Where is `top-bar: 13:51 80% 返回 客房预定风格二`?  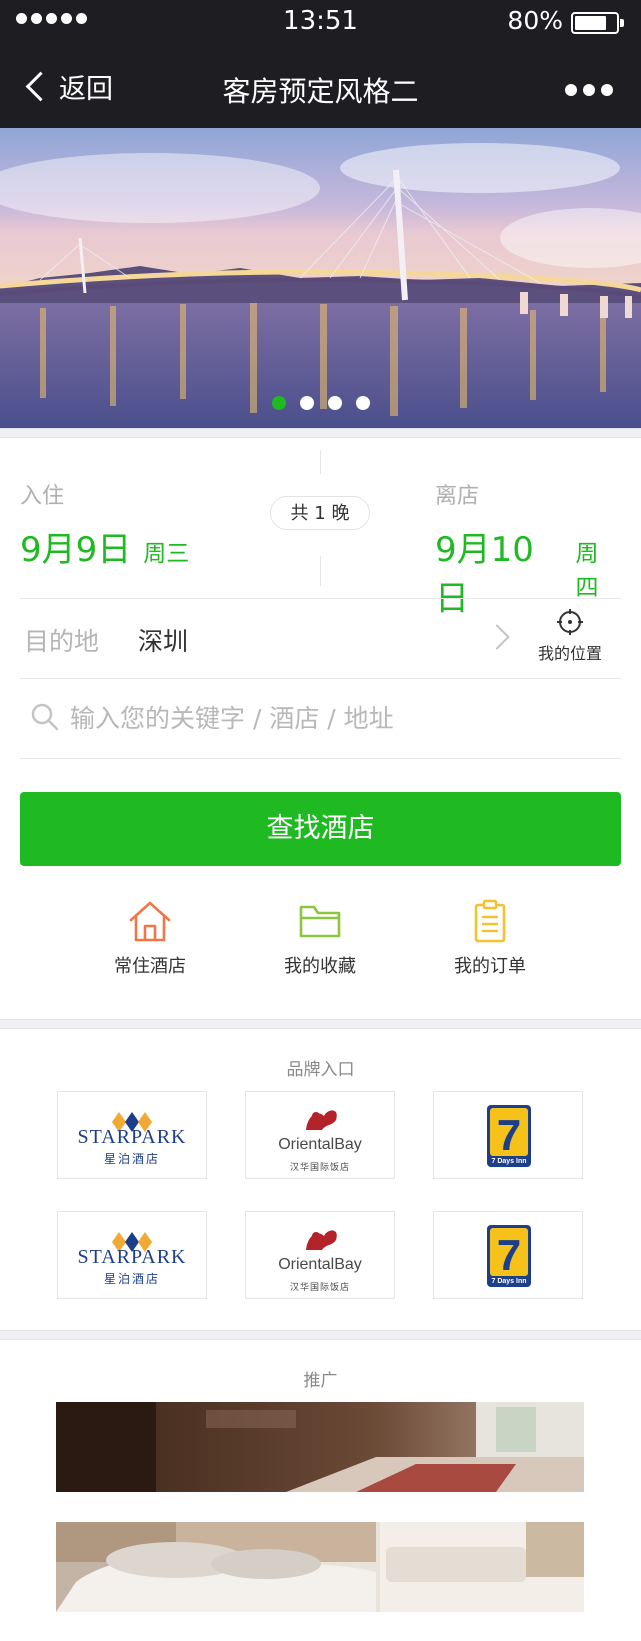 top-bar: 13:51 80% 返回 客房预定风格二 is located at coordinates (320, 64).